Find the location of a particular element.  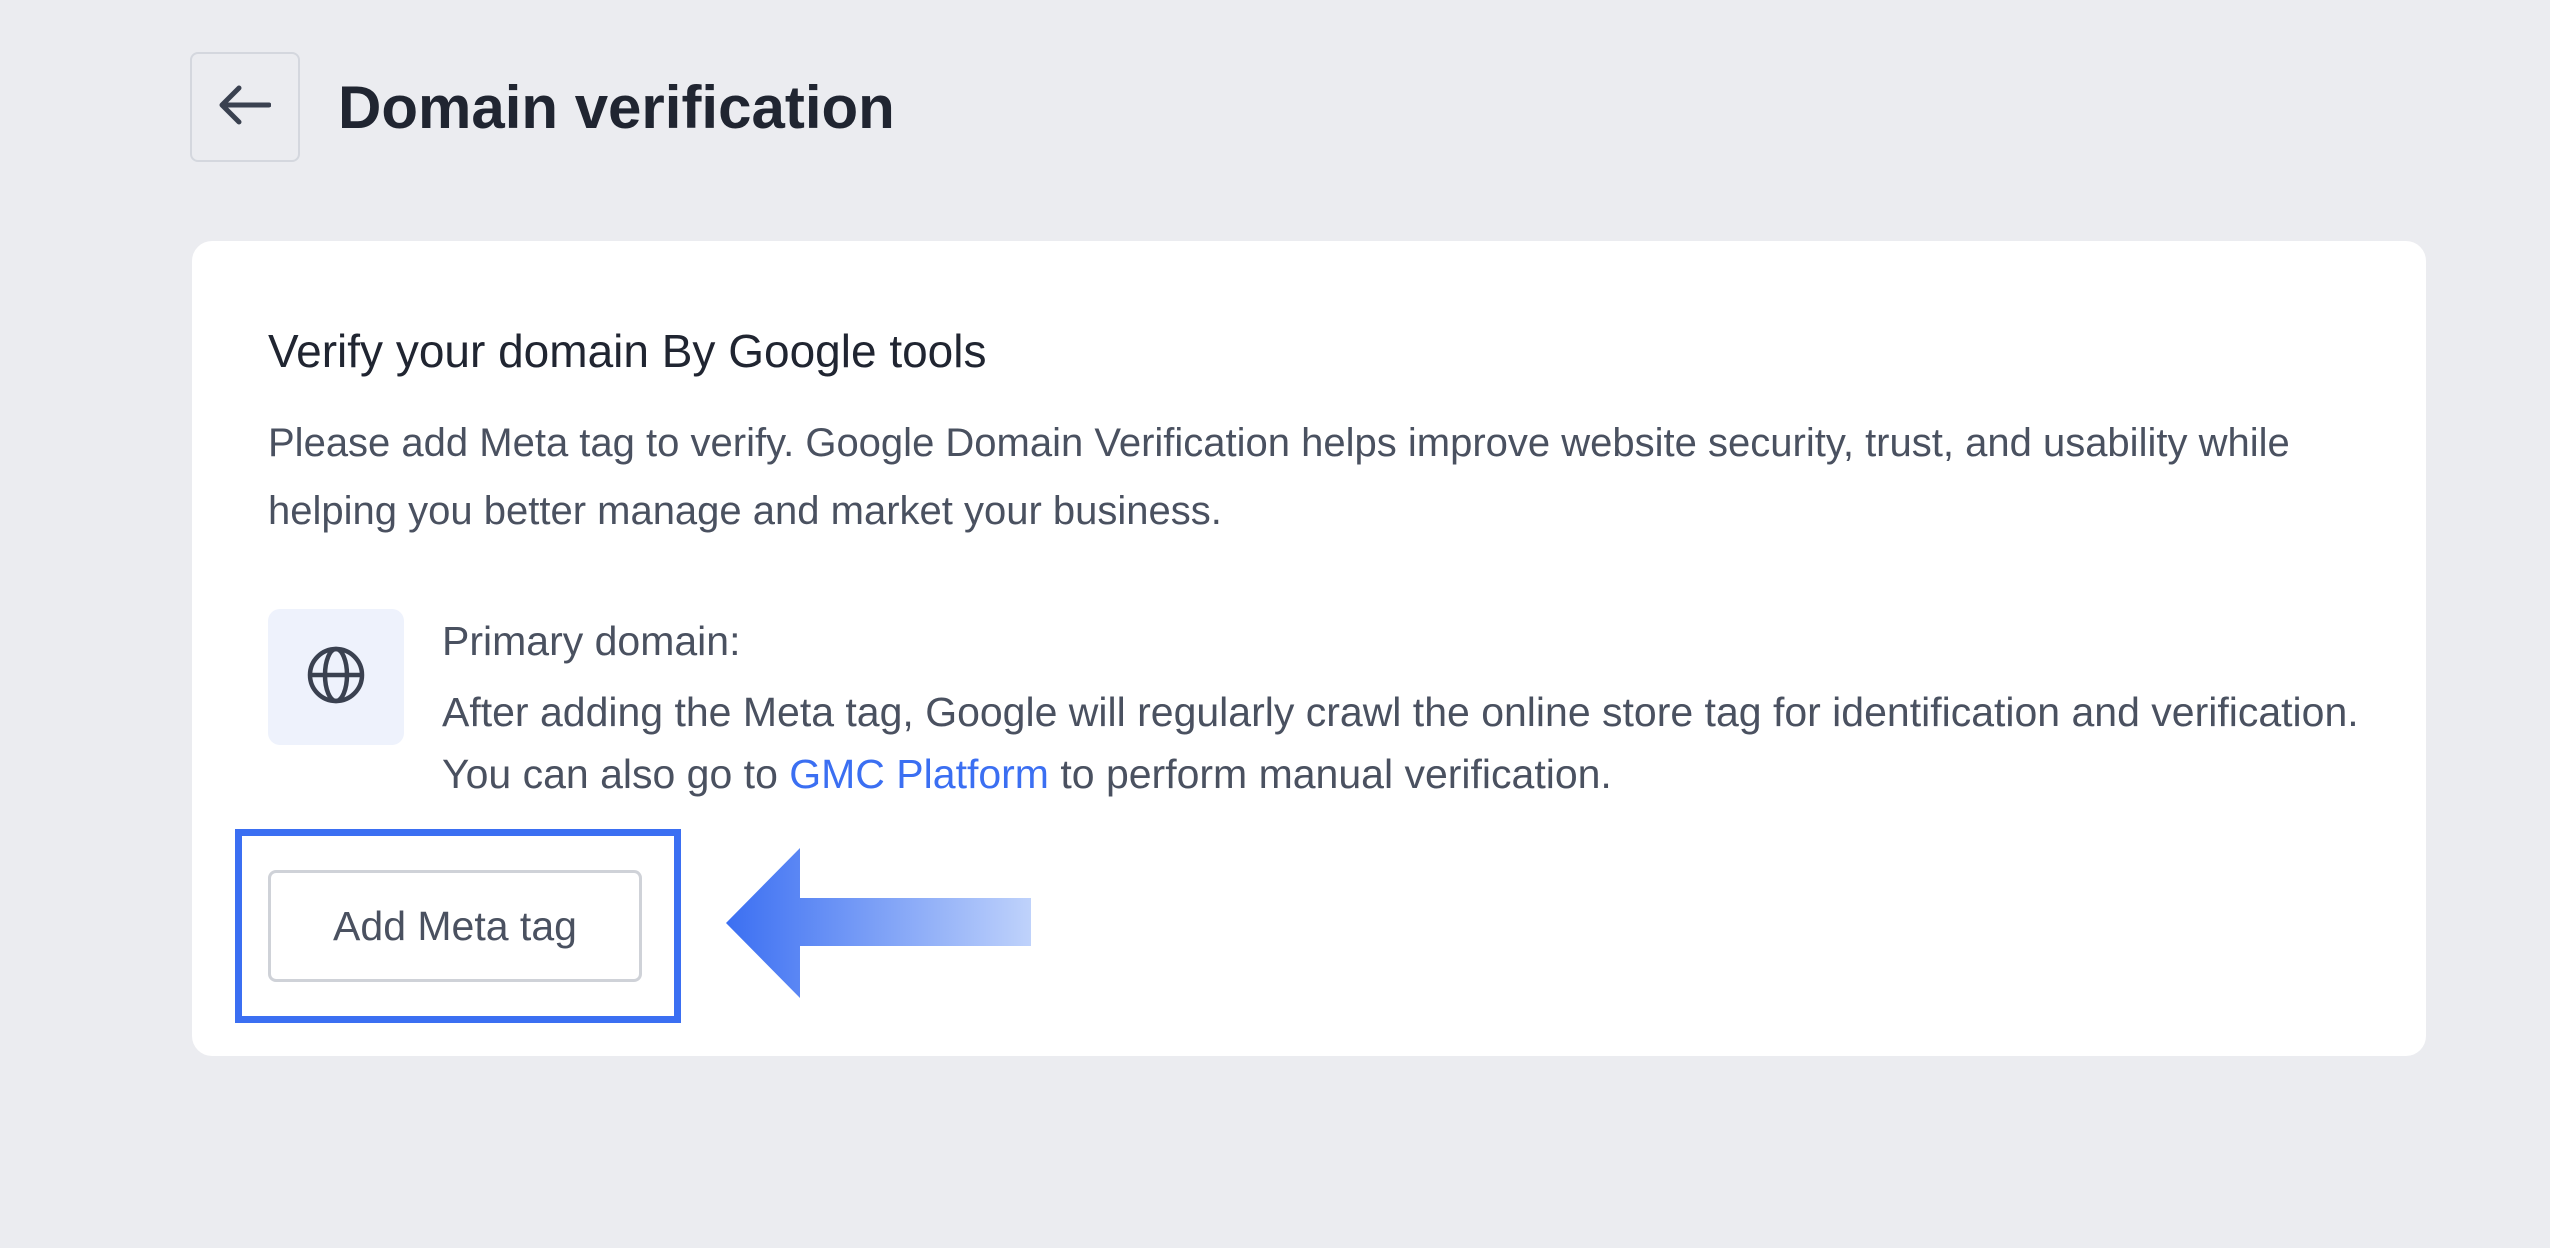

primary-domain-text-after: to perform manual verification. is located at coordinates (1330, 774).